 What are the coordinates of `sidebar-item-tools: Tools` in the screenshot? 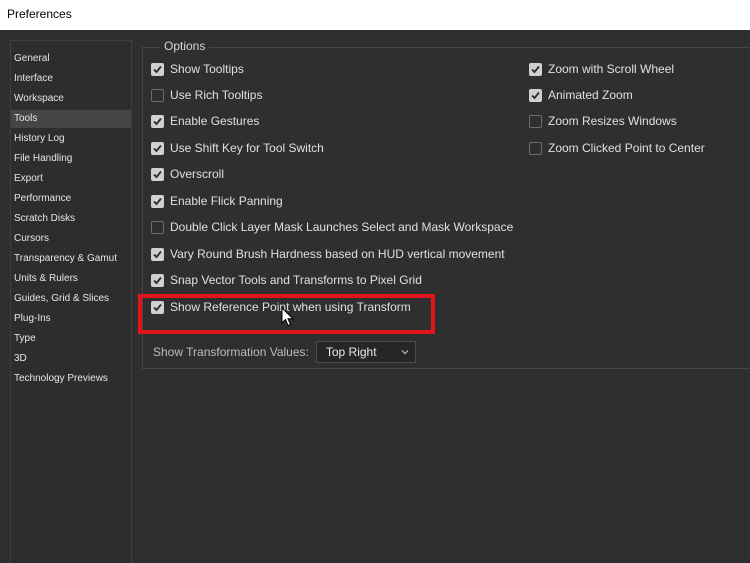 It's located at (71, 119).